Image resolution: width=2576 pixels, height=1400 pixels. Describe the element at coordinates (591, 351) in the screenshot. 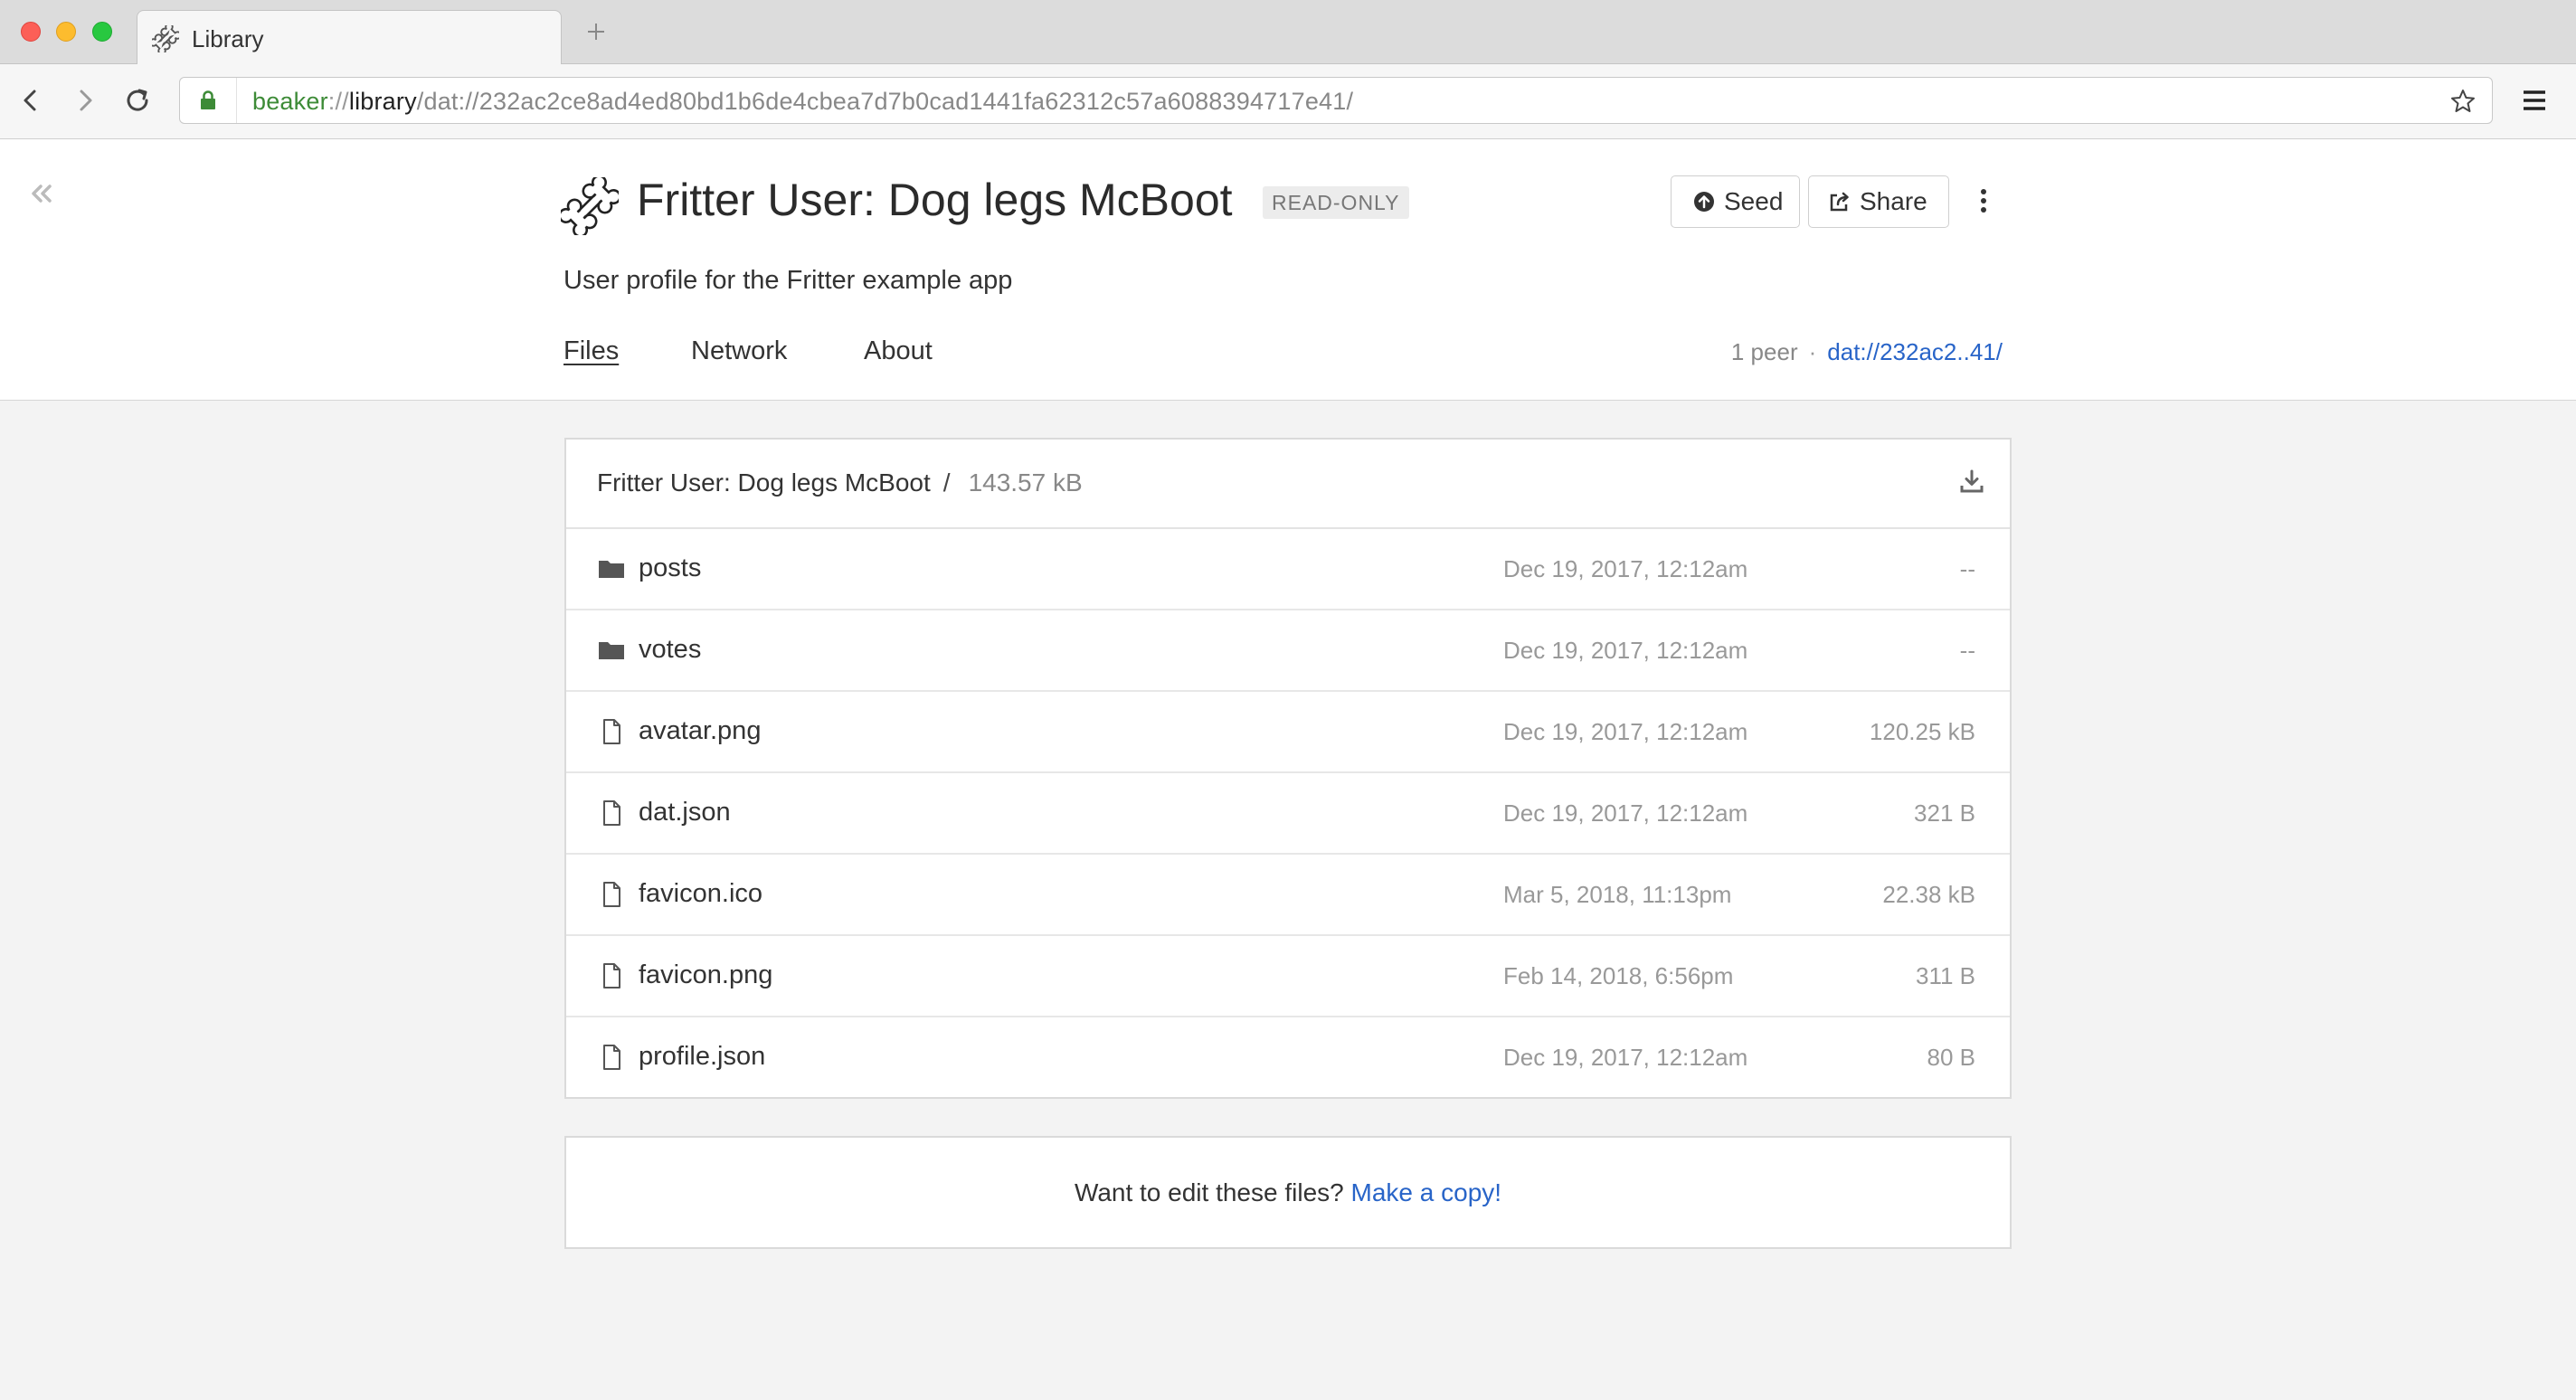

I see `tab-files: Files` at that location.